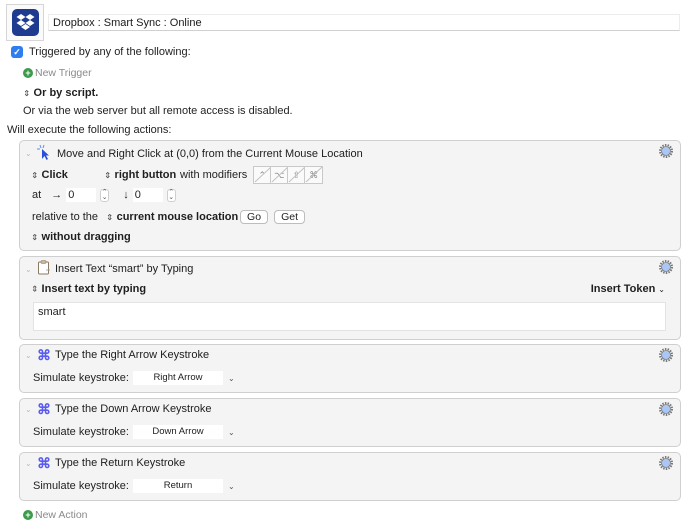 The height and width of the screenshot is (529, 690). I want to click on x-coordinate-field: 0, so click(81, 195).